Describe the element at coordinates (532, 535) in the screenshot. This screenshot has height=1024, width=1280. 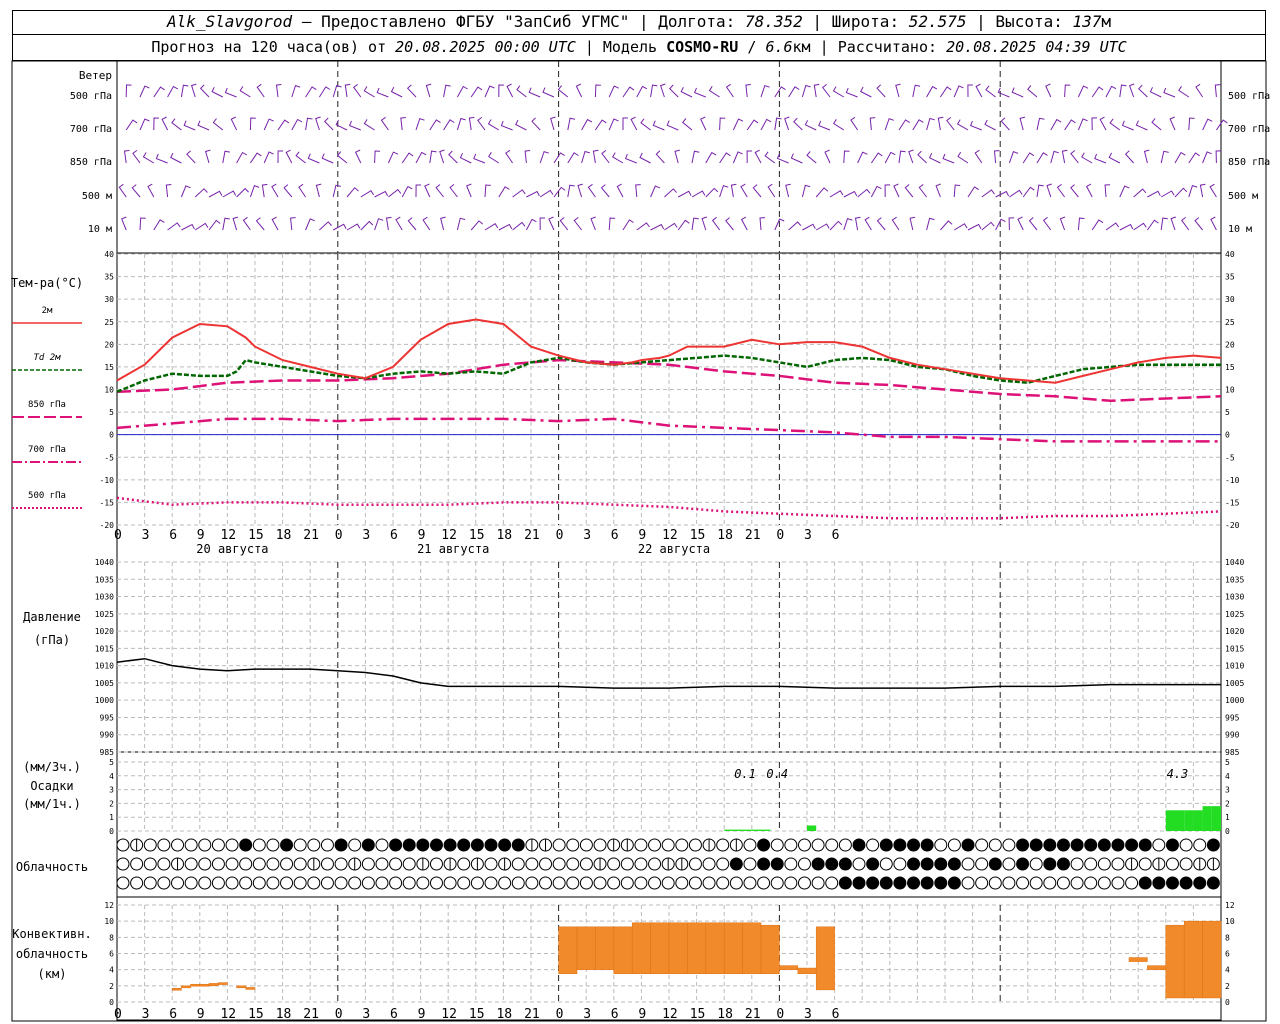
I see `temp-hour-label: 21` at that location.